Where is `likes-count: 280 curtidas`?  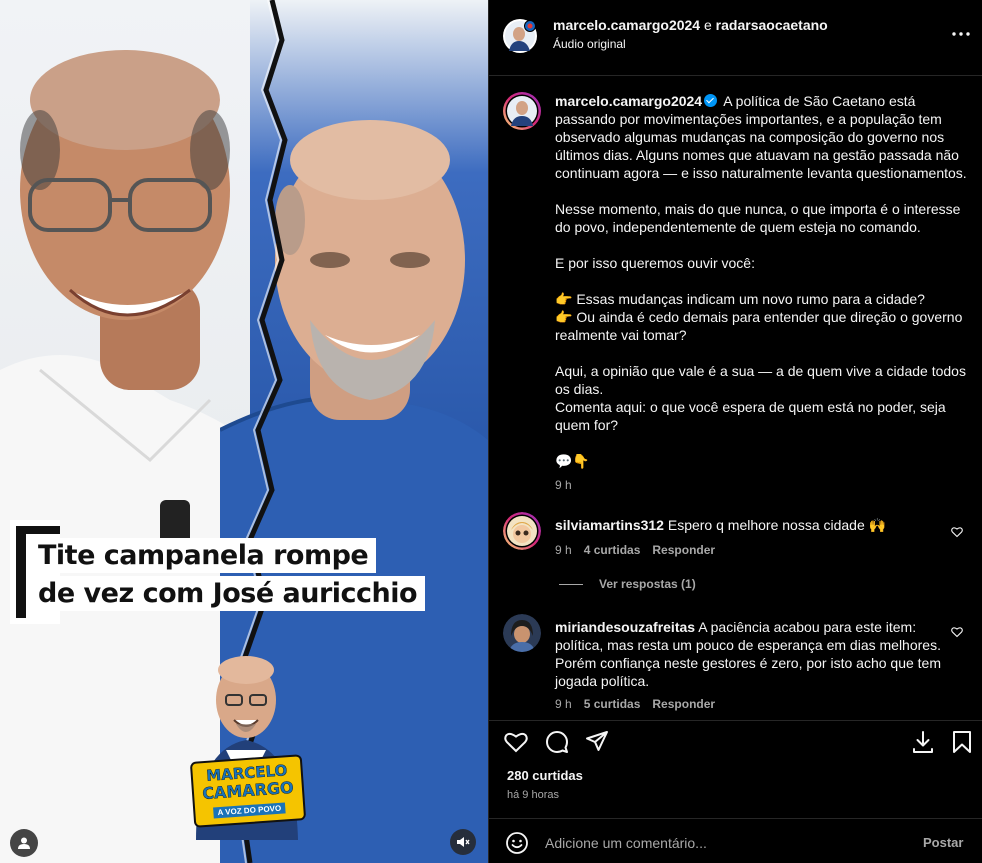 likes-count: 280 curtidas is located at coordinates (545, 775).